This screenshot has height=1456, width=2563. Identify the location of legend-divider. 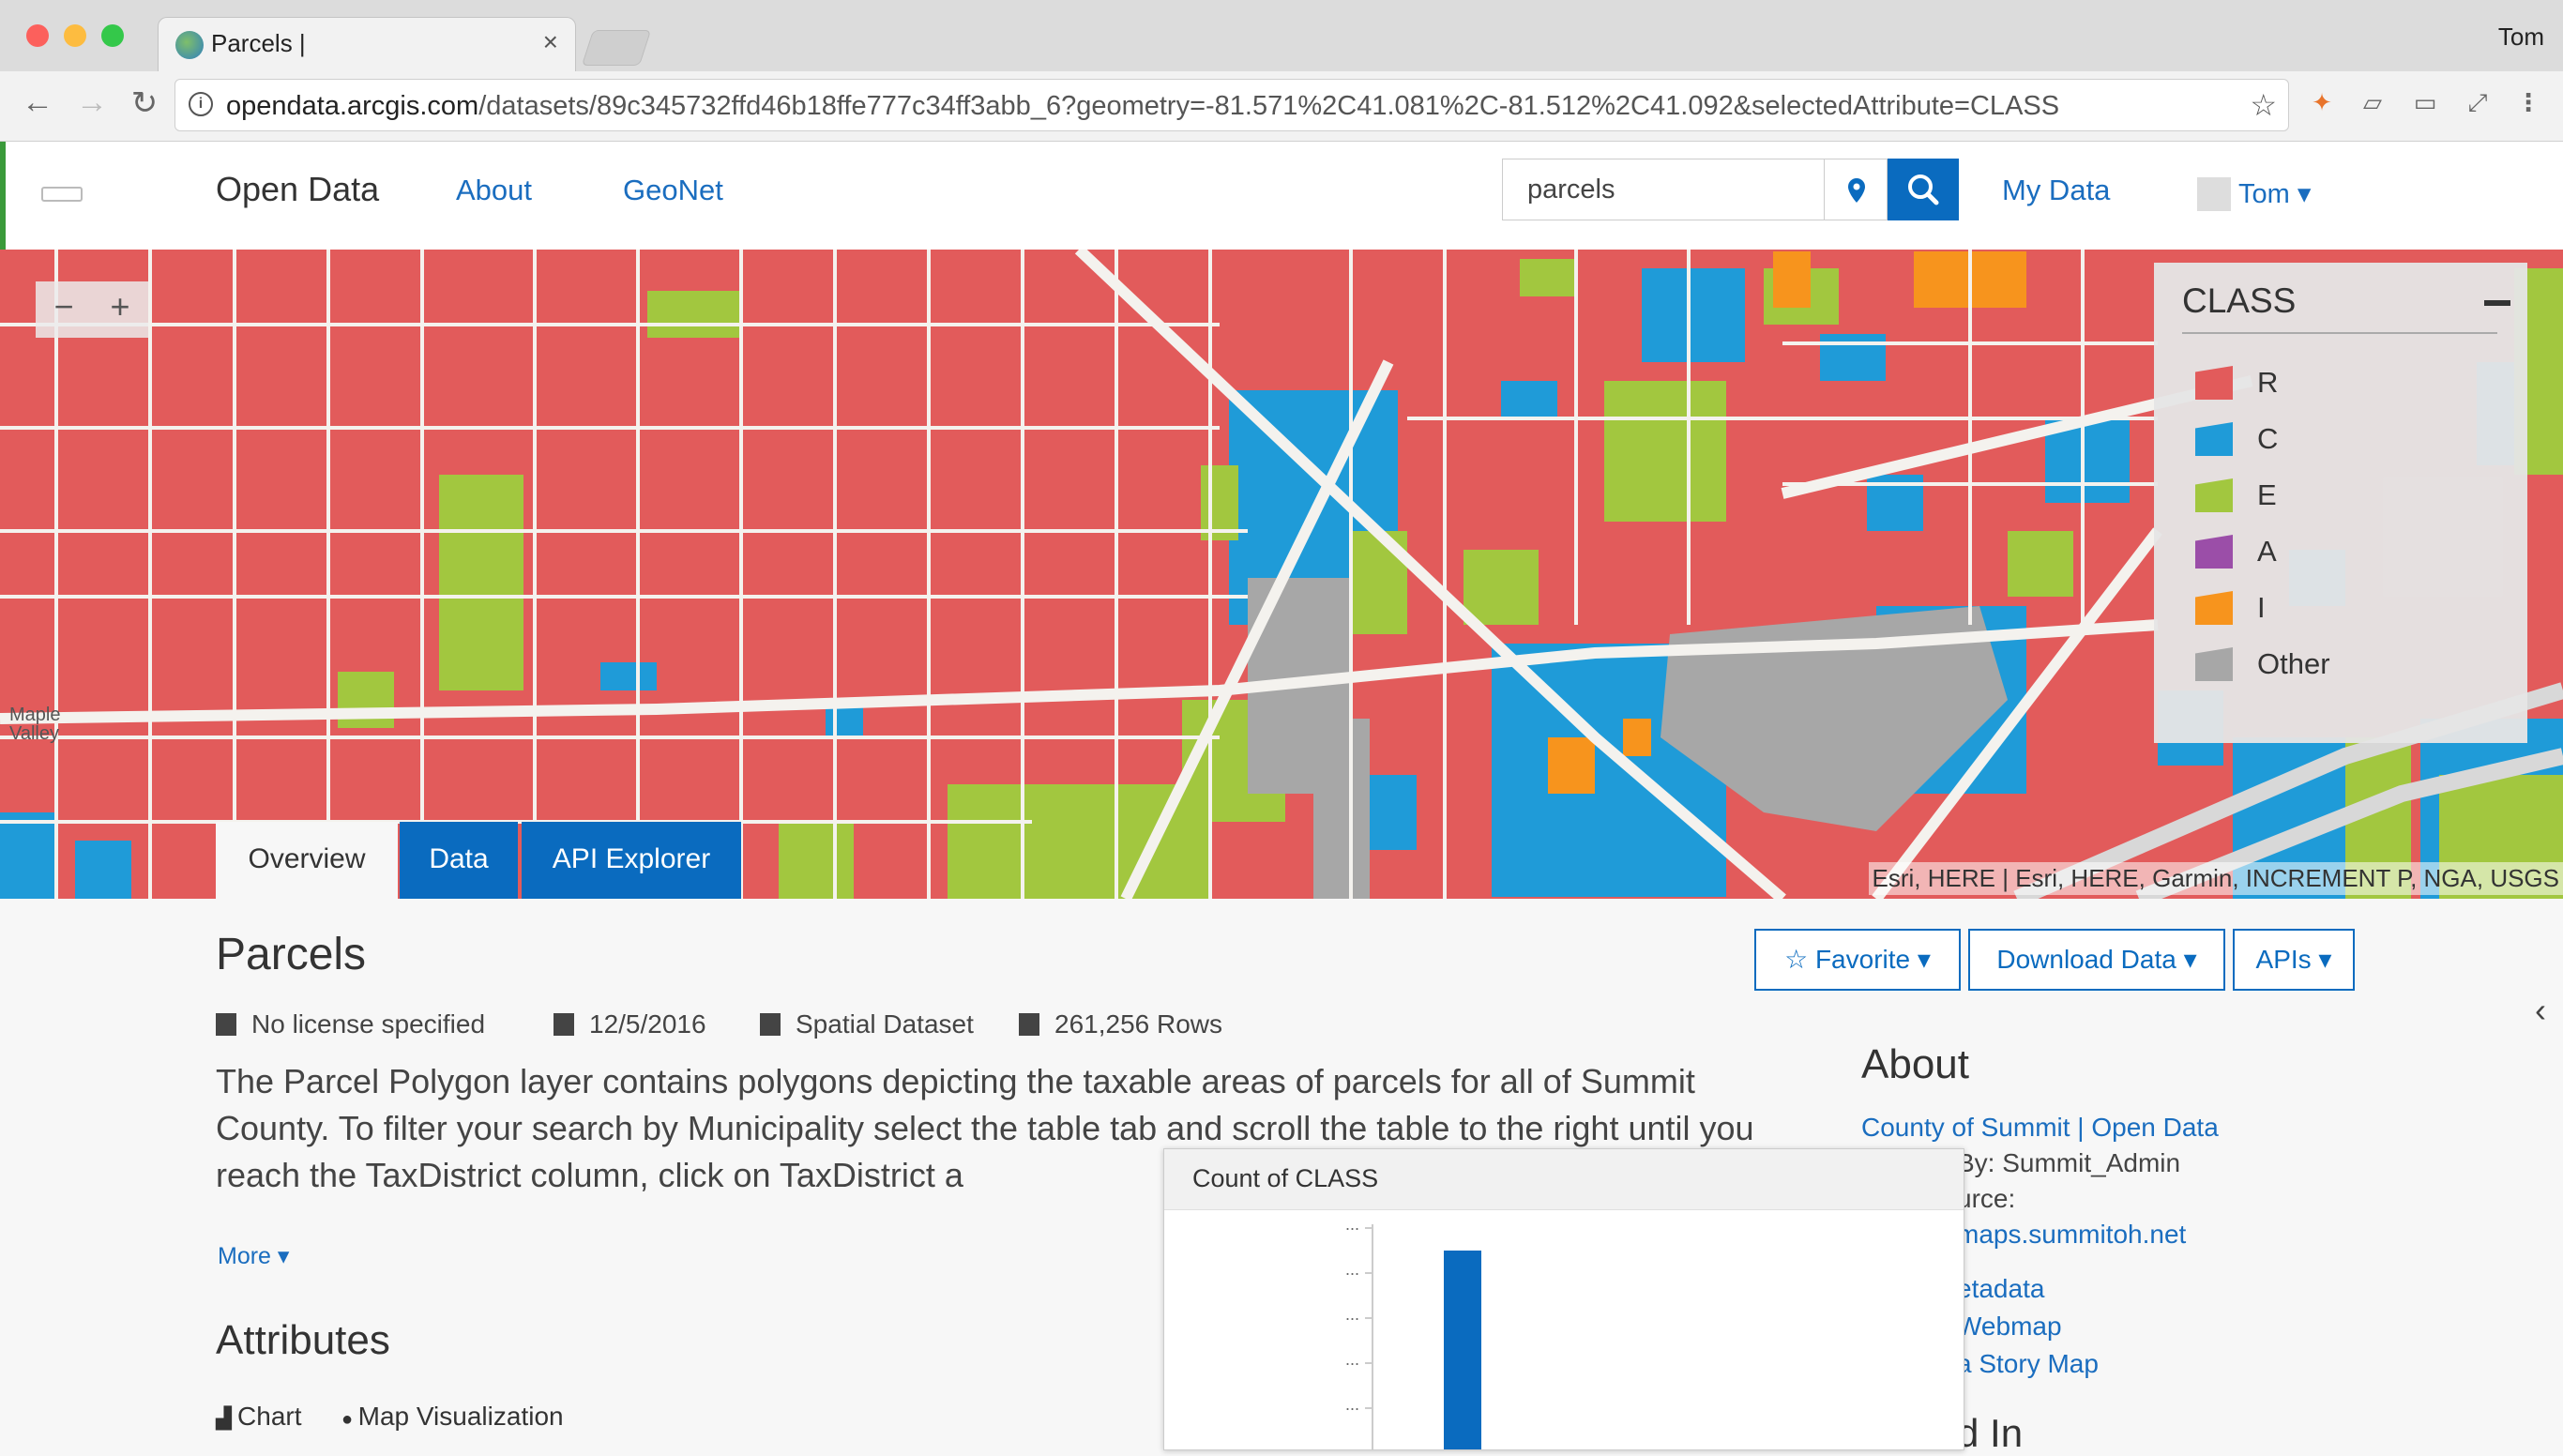
(2339, 333).